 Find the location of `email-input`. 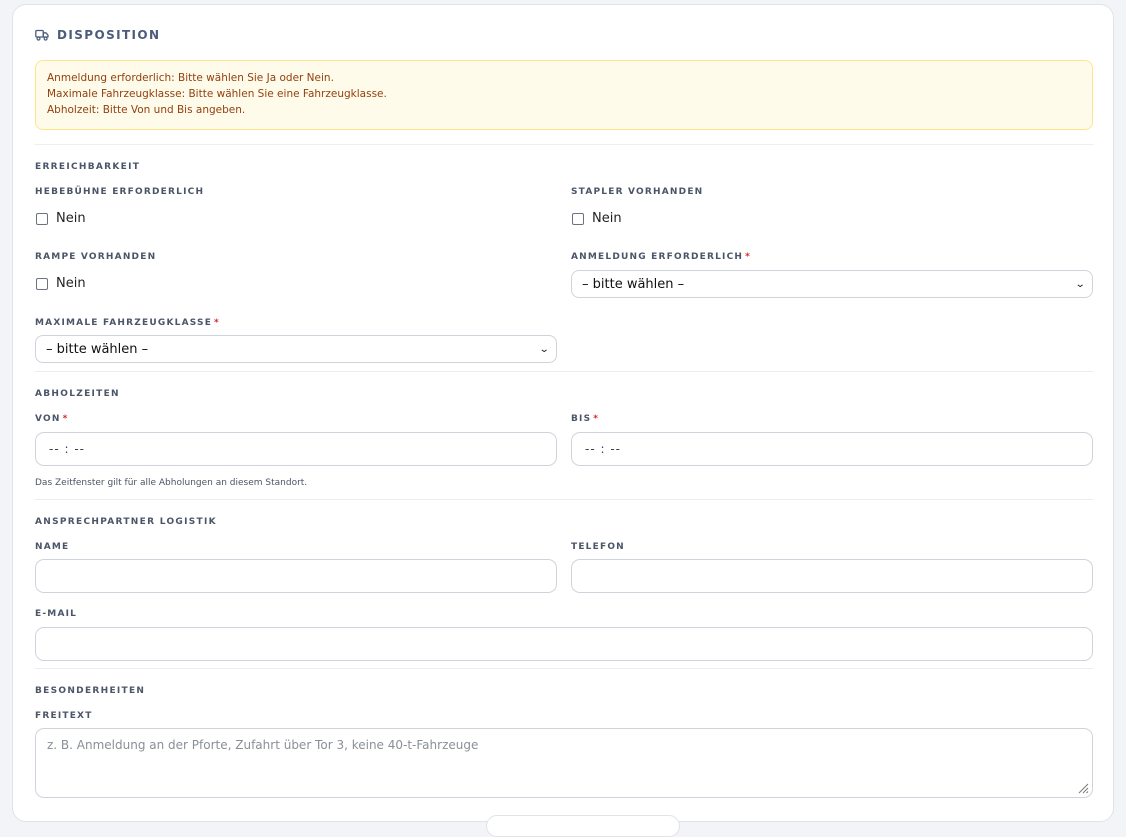

email-input is located at coordinates (564, 644).